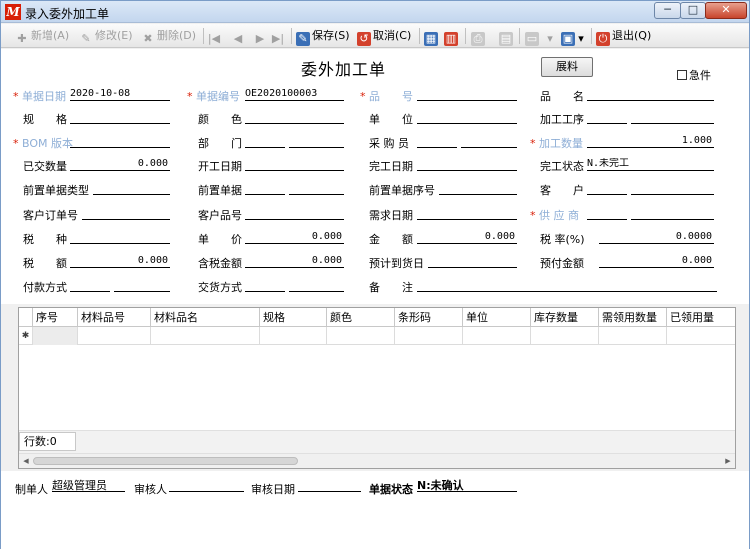 The image size is (750, 549). I want to click on column-header: 材料品名, so click(205, 317).